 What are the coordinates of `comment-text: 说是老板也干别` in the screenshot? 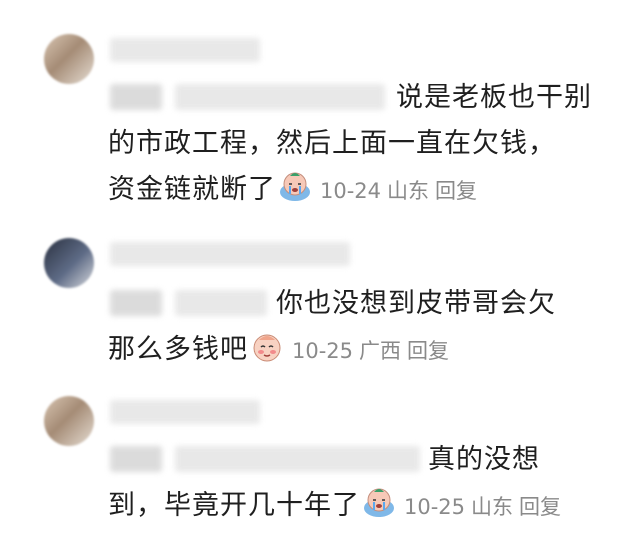 It's located at (494, 97).